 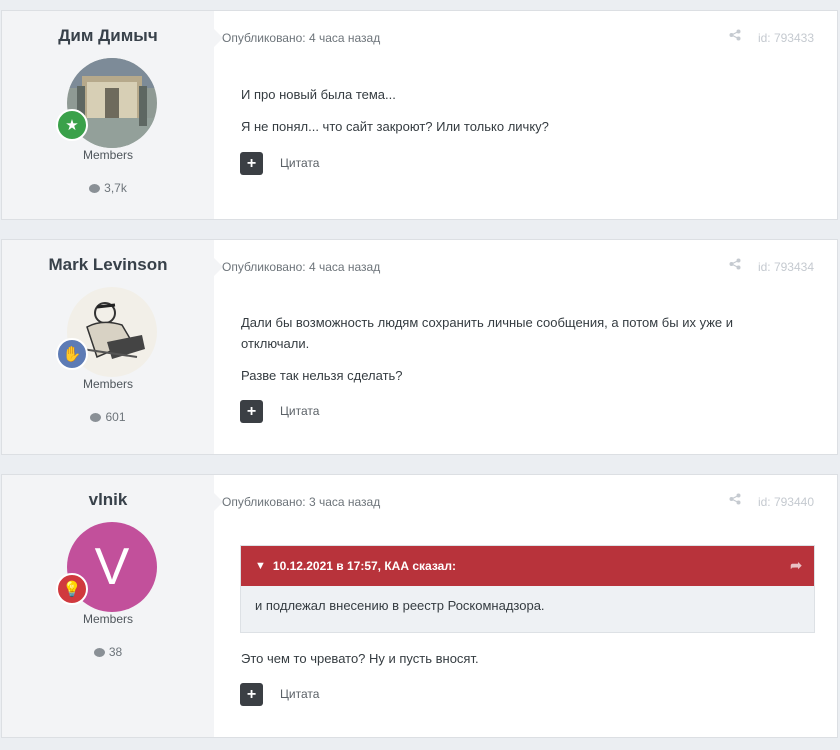 I want to click on post-paragraph: Разве так нельзя сделать?, so click(x=322, y=375).